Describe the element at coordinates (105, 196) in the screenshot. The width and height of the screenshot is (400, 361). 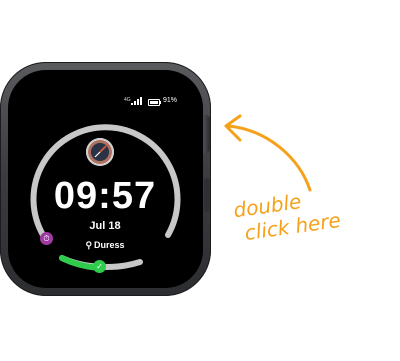
I see `watch-time: 09:57` at that location.